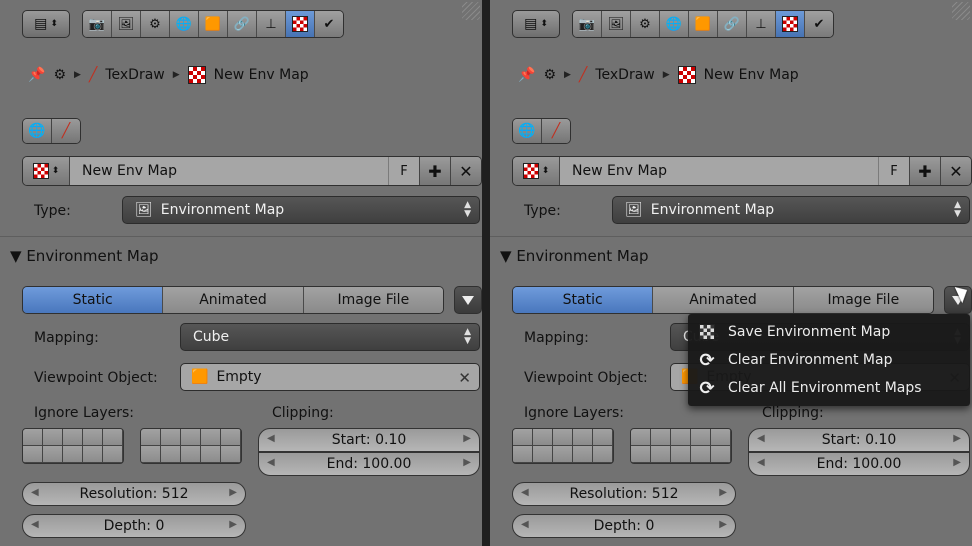 The width and height of the screenshot is (972, 546). I want to click on breadcrumb-texture: New Env Map, so click(751, 75).